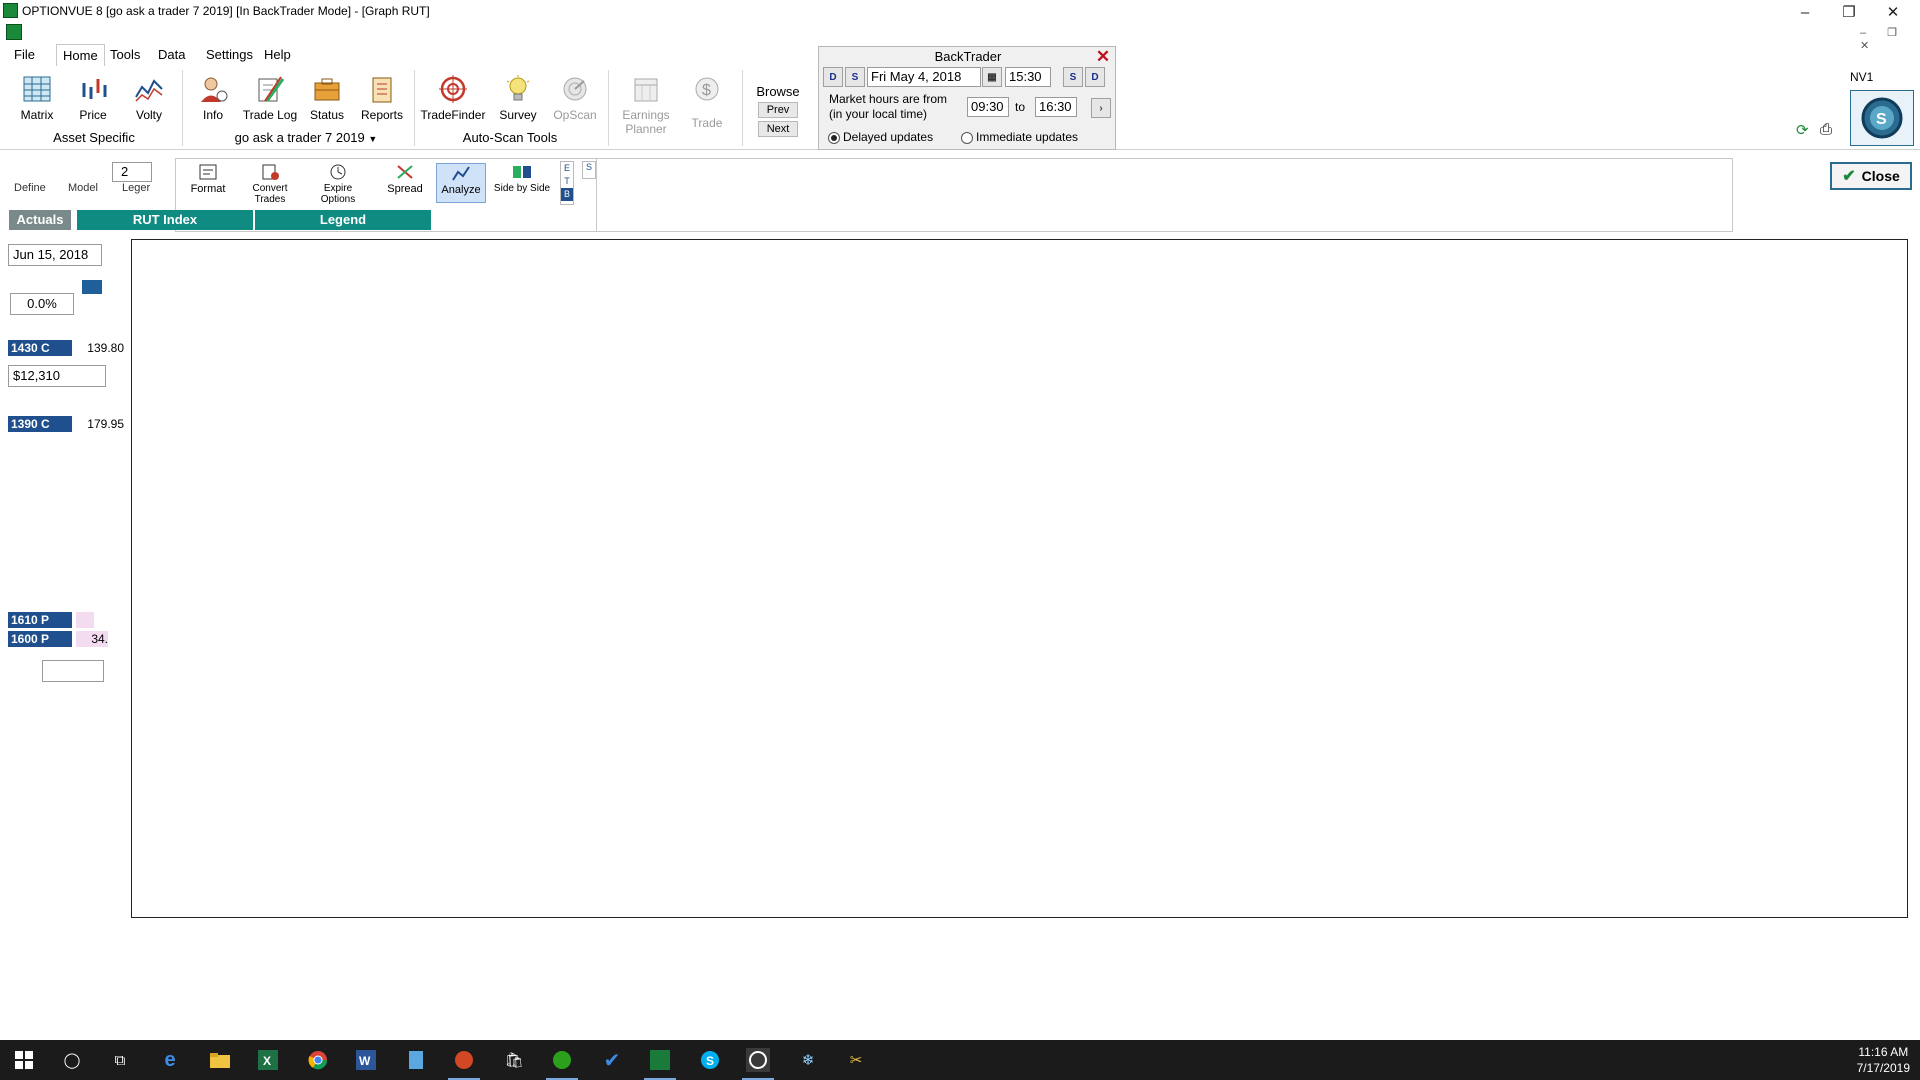 The image size is (1920, 1080). What do you see at coordinates (834, 138) in the screenshot?
I see `delayed-updates-radio` at bounding box center [834, 138].